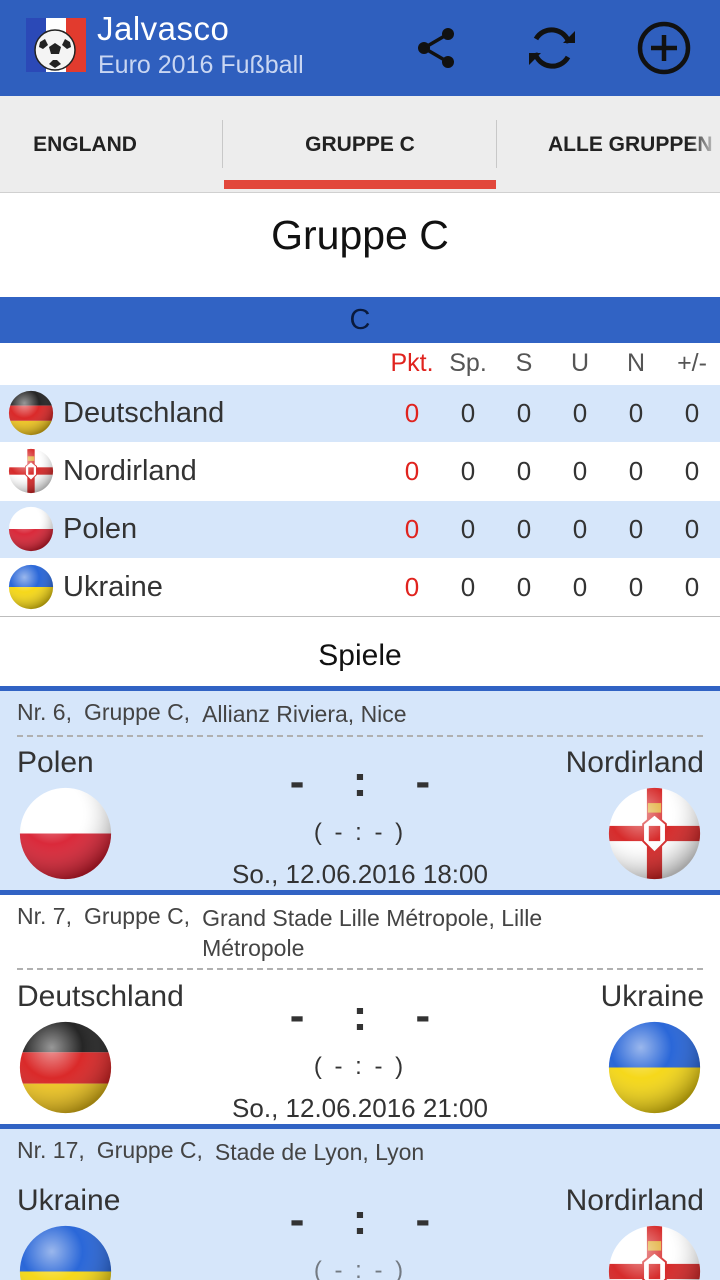 This screenshot has height=1280, width=720. Describe the element at coordinates (360, 472) in the screenshot. I see `standings-row: Nordirland 0 0 0 0 0 0` at that location.